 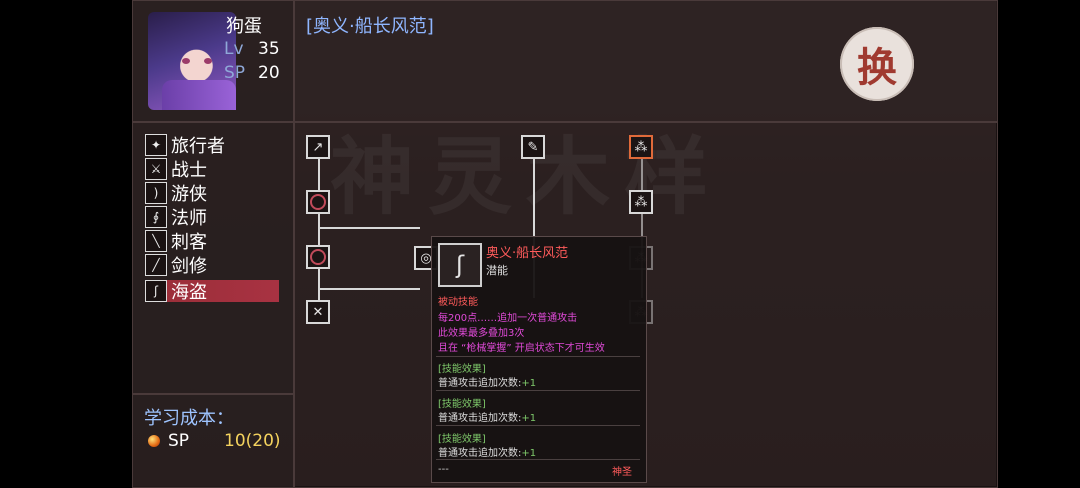 What do you see at coordinates (212, 291) in the screenshot?
I see `class-item-pirate: ʃ 海盗` at bounding box center [212, 291].